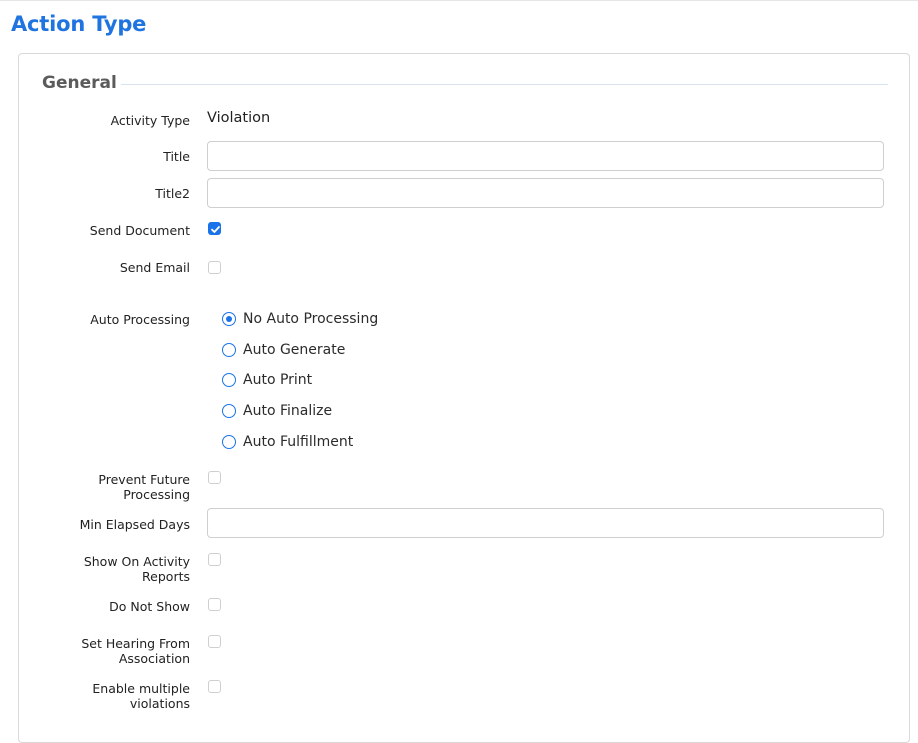  I want to click on prevent-future-processing-label: Prevent Future Processing, so click(120, 487).